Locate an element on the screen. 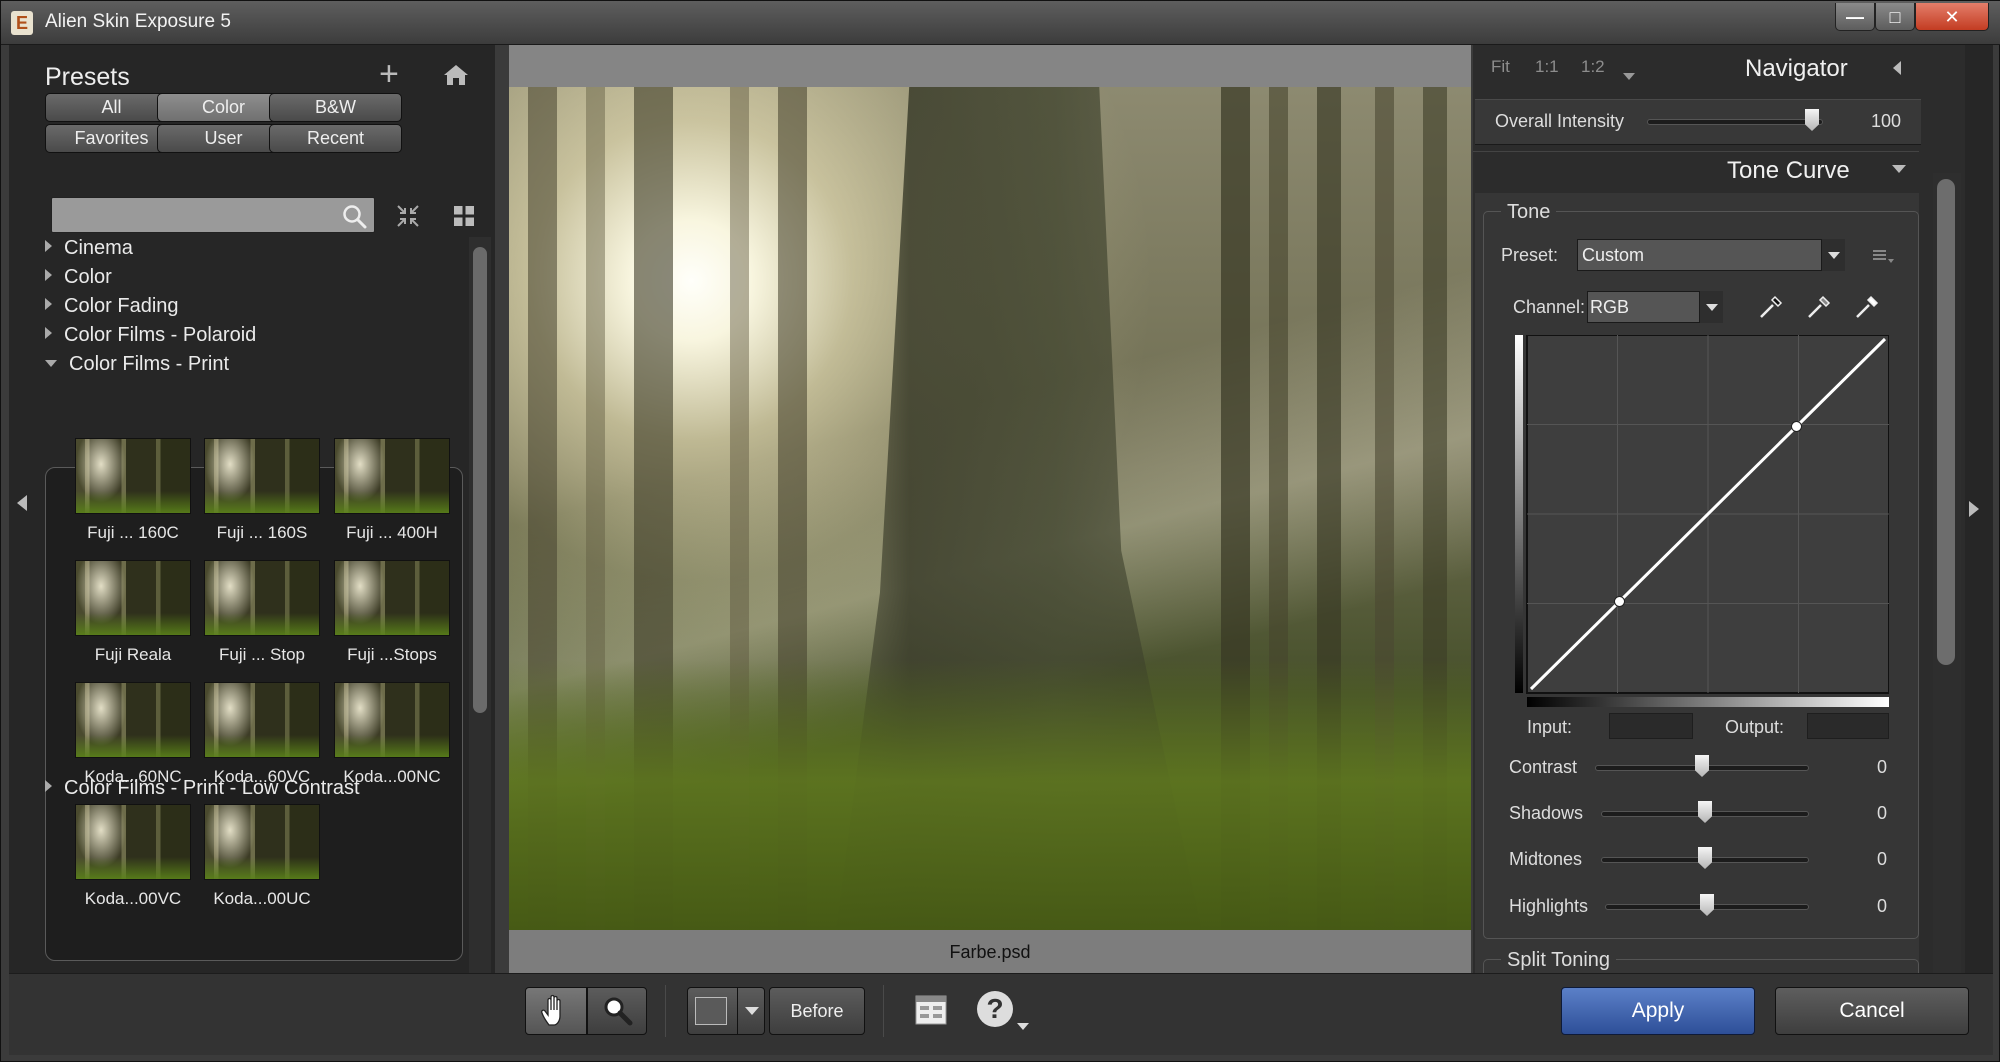 The height and width of the screenshot is (1062, 2000). preset-thumbnail-label: Fuji ... Stop is located at coordinates (262, 654).